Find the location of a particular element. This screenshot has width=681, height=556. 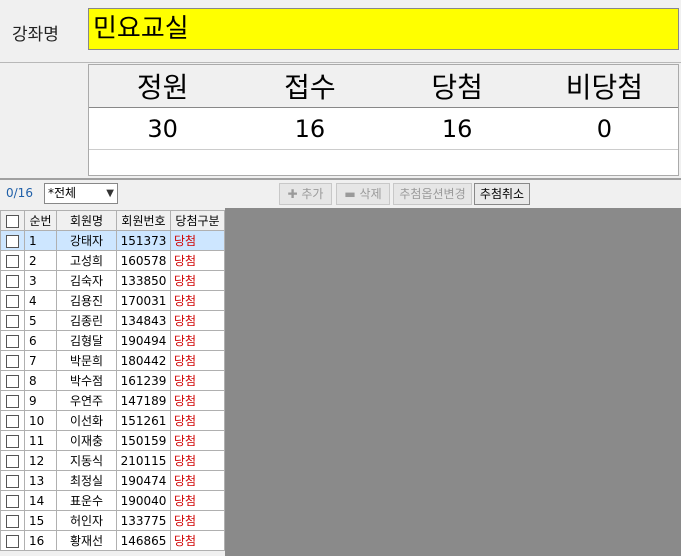

member-name: 최정실 is located at coordinates (86, 480).